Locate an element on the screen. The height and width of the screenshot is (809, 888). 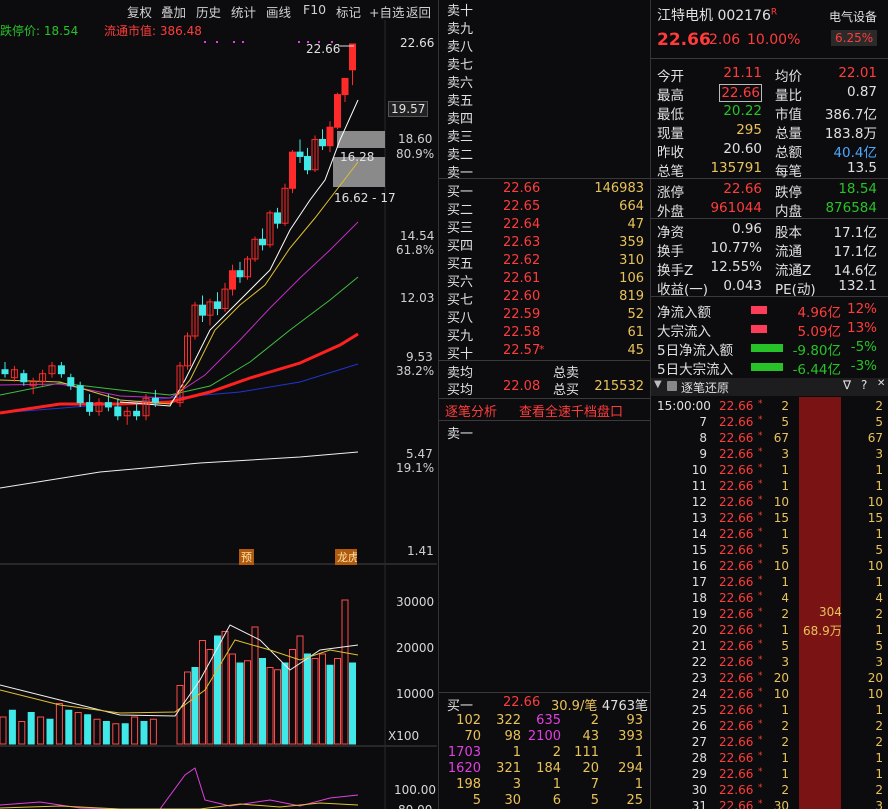
tick-time: 18 is located at coordinates (699, 598).